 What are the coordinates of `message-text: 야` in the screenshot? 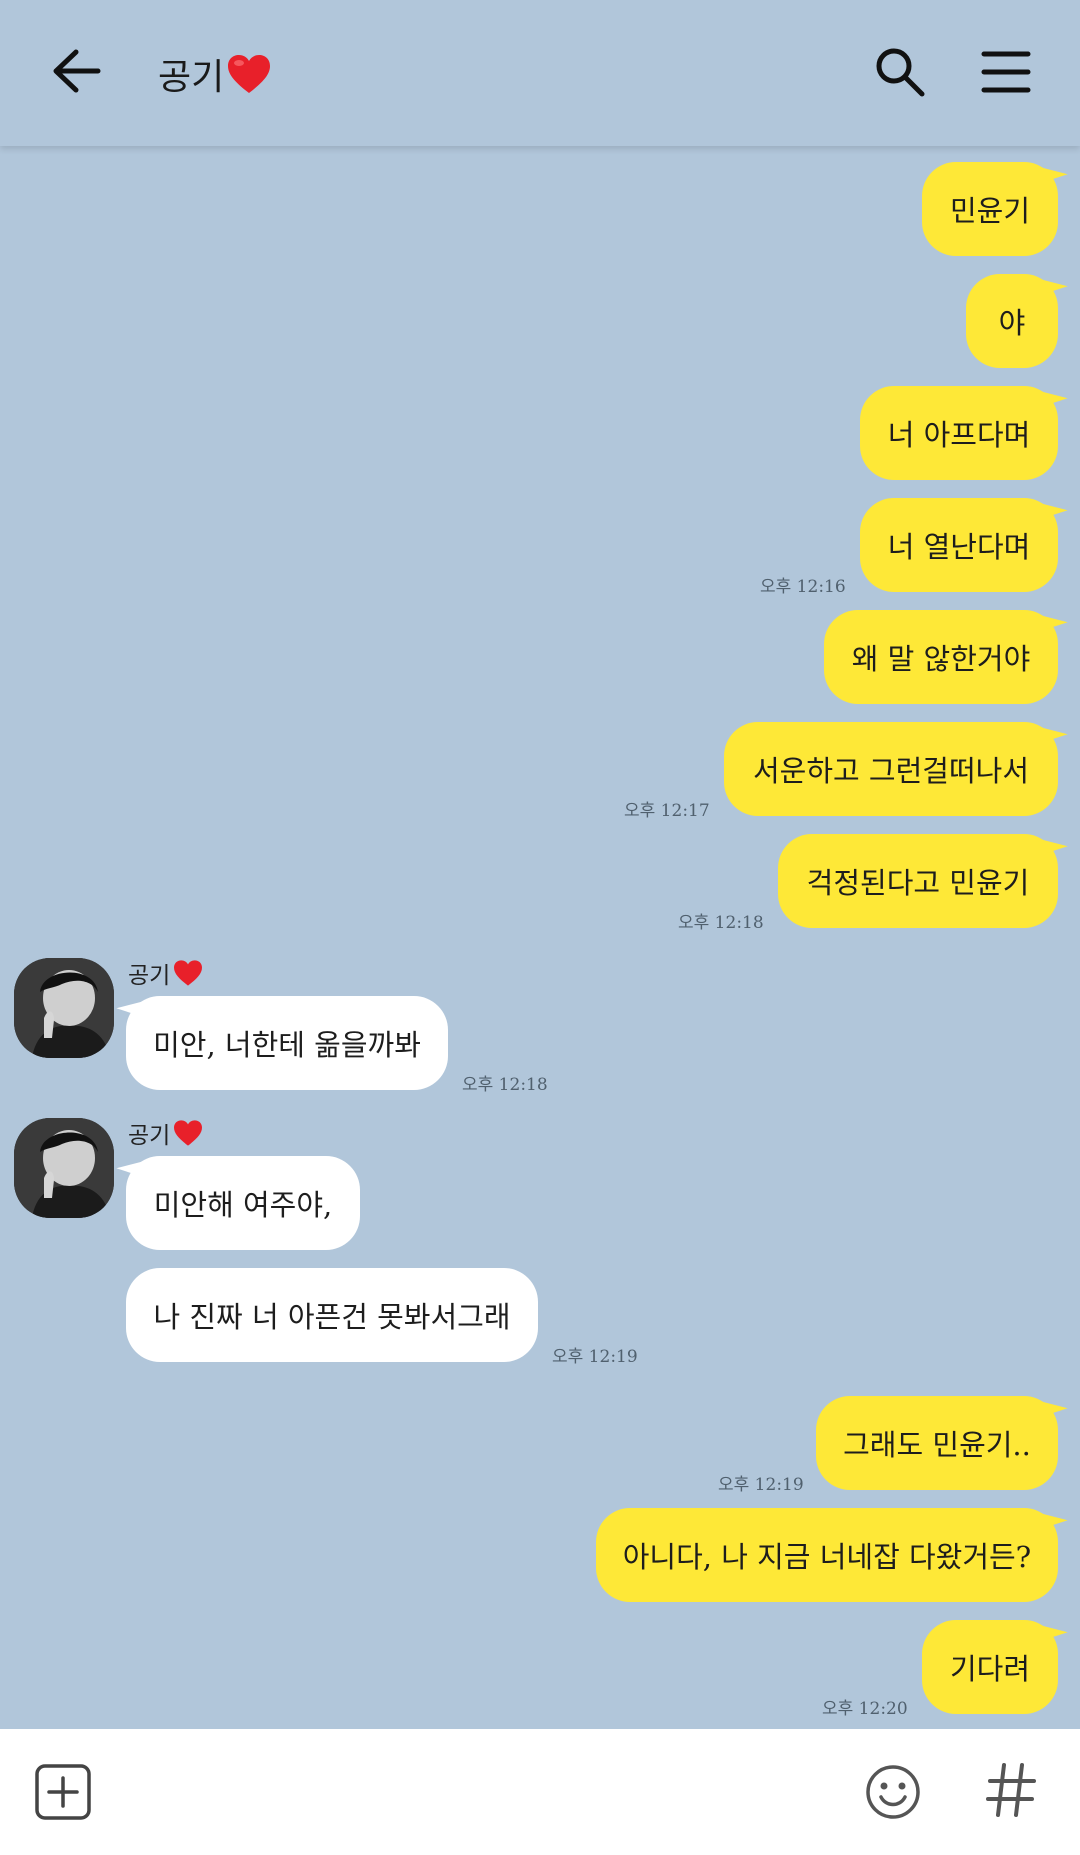 It's located at (1012, 323).